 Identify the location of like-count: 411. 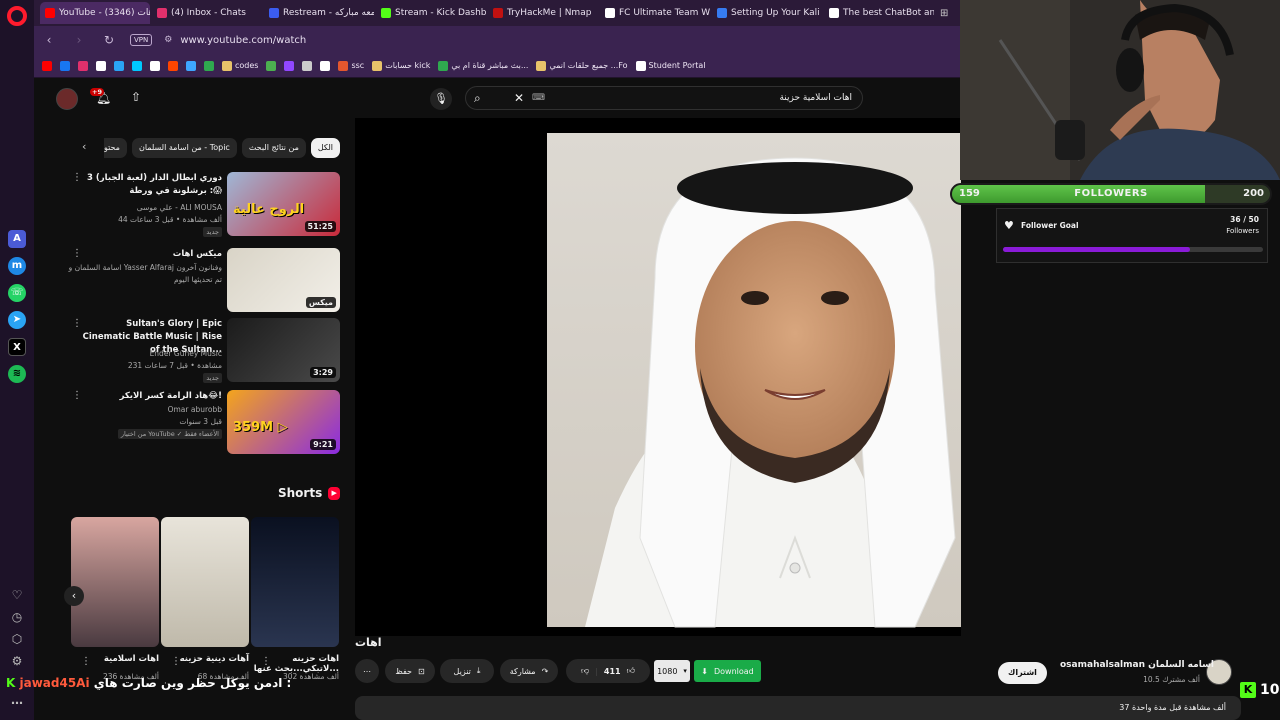
(612, 671).